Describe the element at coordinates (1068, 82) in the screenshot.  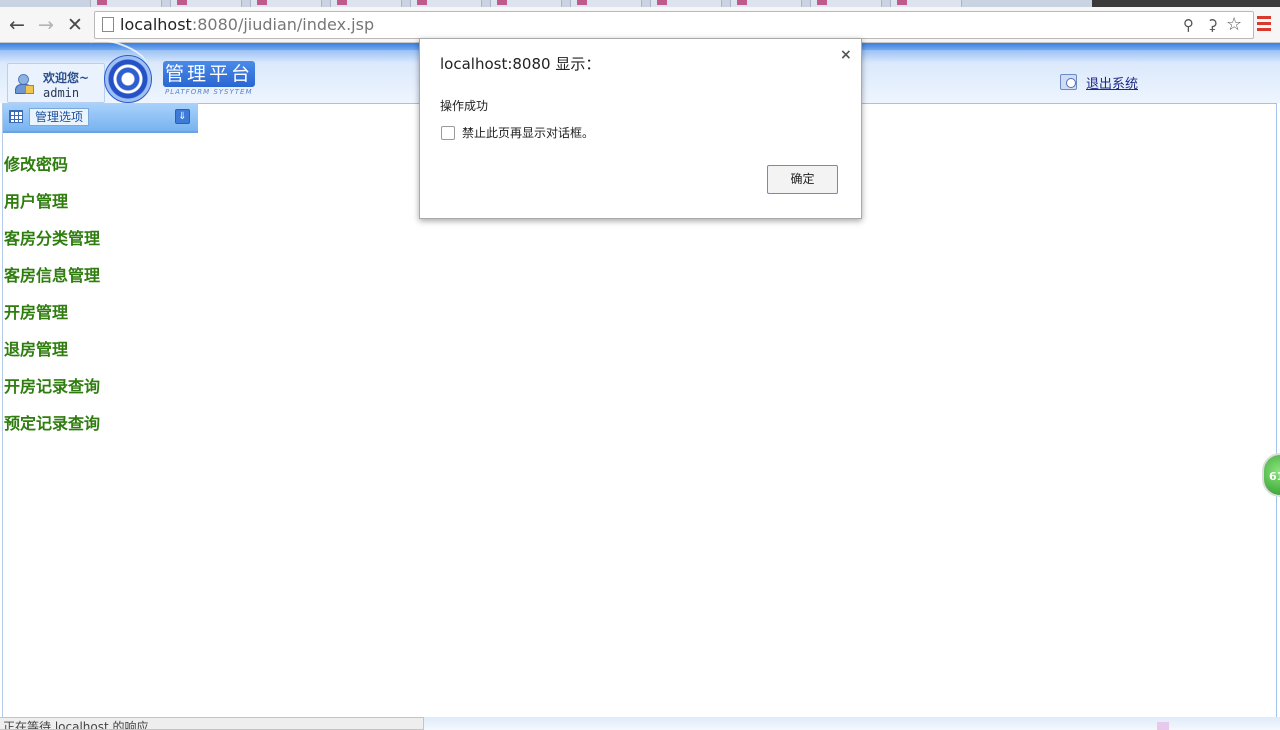
I see `logout-clock-icon` at that location.